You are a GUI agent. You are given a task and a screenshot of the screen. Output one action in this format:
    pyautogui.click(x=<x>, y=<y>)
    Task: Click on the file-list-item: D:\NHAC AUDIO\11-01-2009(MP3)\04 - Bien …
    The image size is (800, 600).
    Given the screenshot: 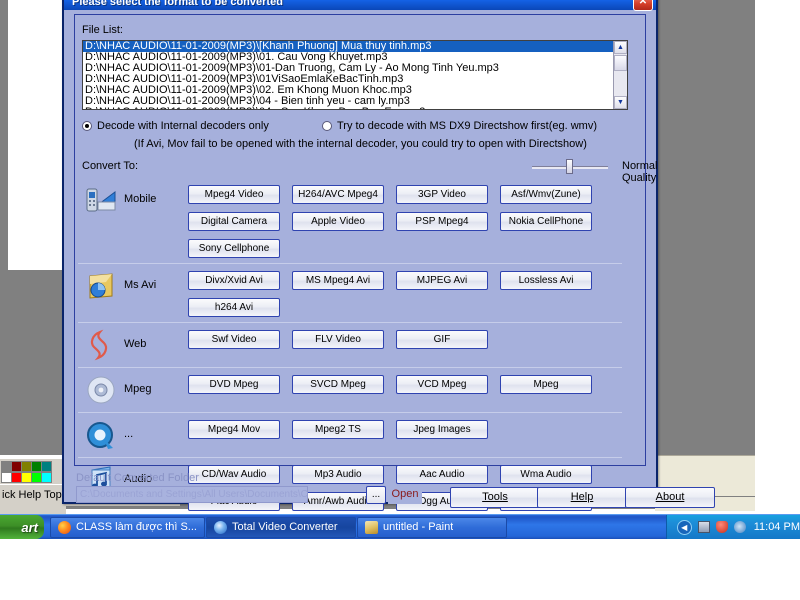 What is the action you would take?
    pyautogui.click(x=348, y=101)
    